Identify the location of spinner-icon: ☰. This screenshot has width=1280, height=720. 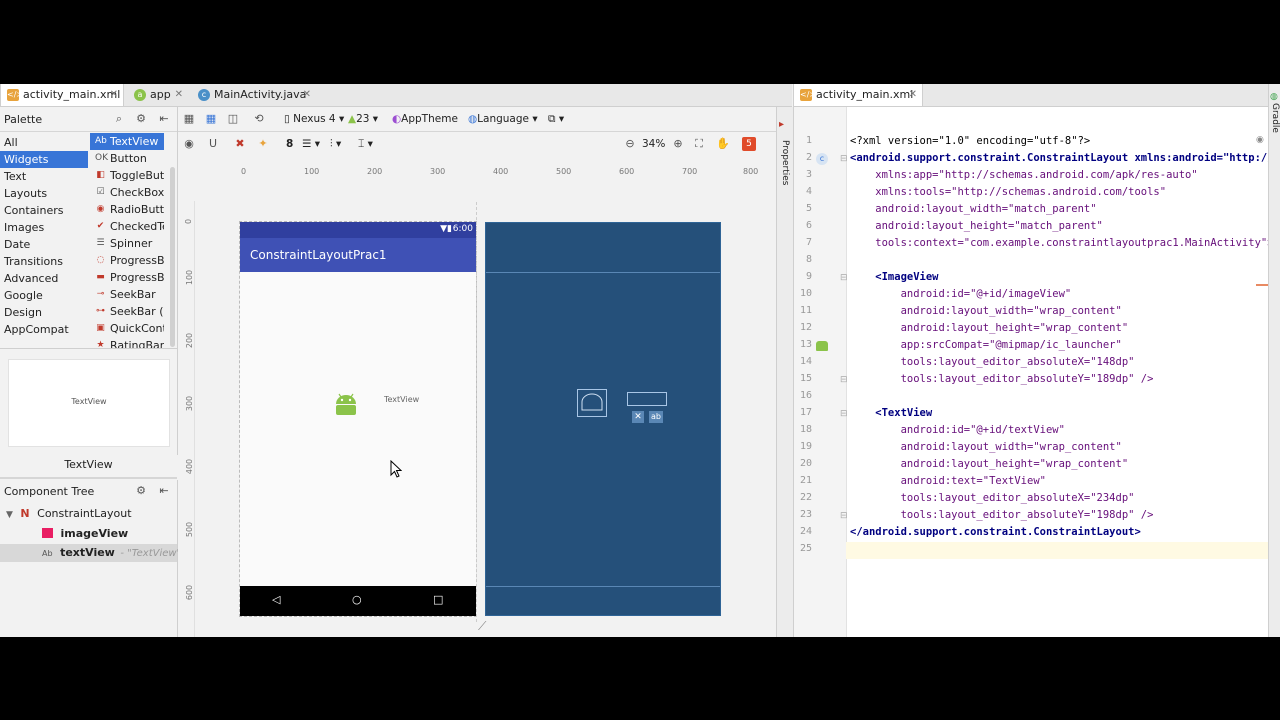
(100, 243).